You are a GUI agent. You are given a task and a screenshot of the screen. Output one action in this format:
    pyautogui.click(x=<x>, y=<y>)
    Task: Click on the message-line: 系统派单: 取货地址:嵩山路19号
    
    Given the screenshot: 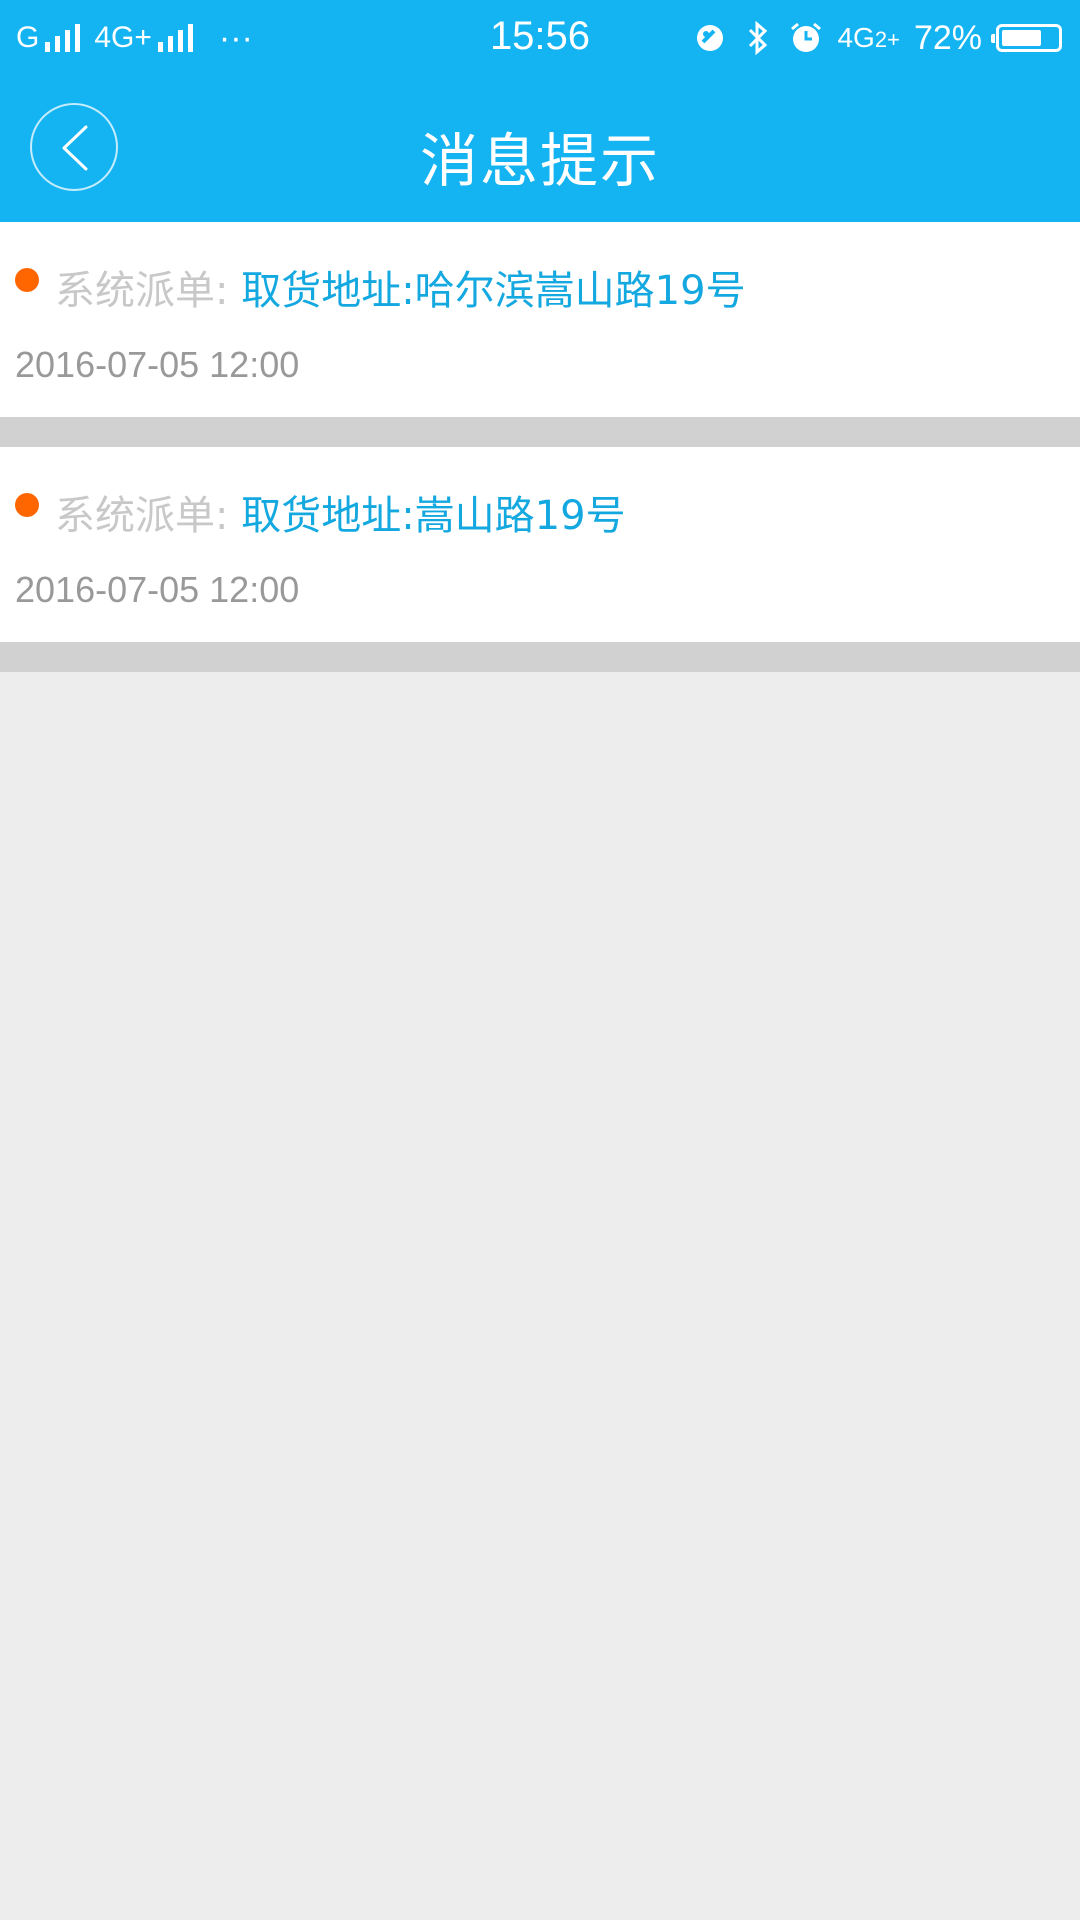 What is the action you would take?
    pyautogui.click(x=340, y=512)
    